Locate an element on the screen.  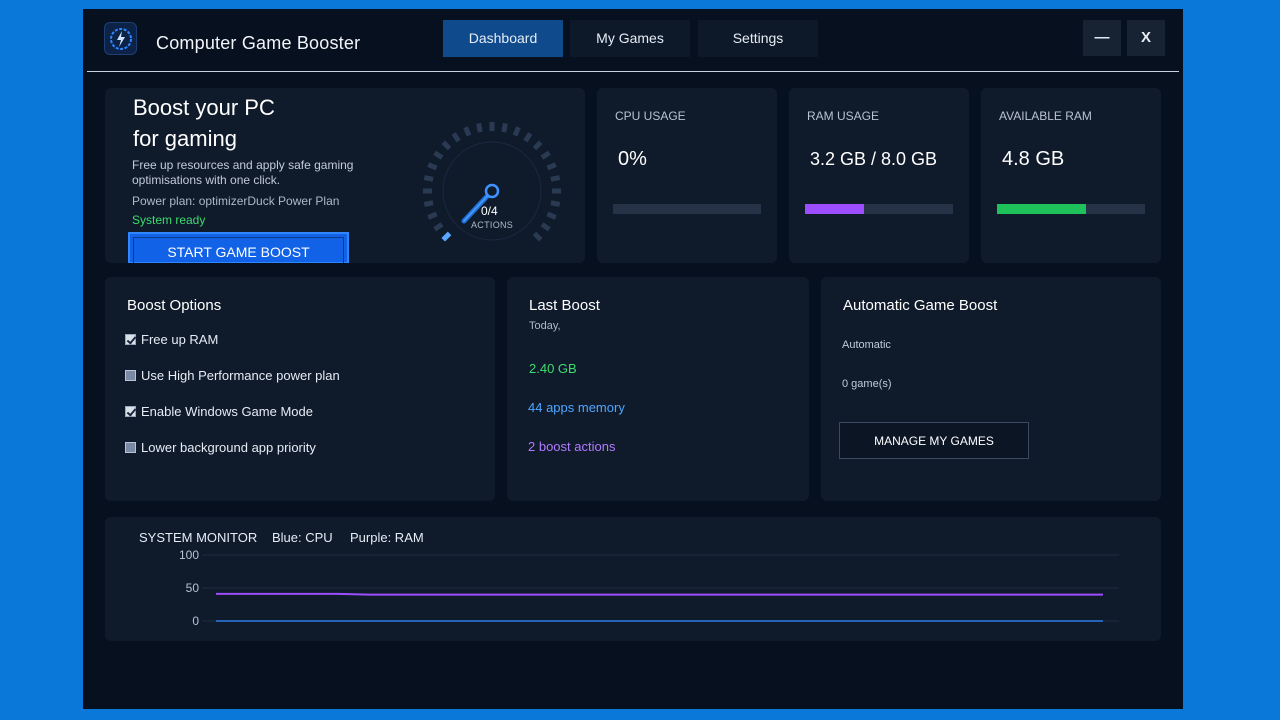
available-ram-label: AVAILABLE RAM is located at coordinates (1045, 116).